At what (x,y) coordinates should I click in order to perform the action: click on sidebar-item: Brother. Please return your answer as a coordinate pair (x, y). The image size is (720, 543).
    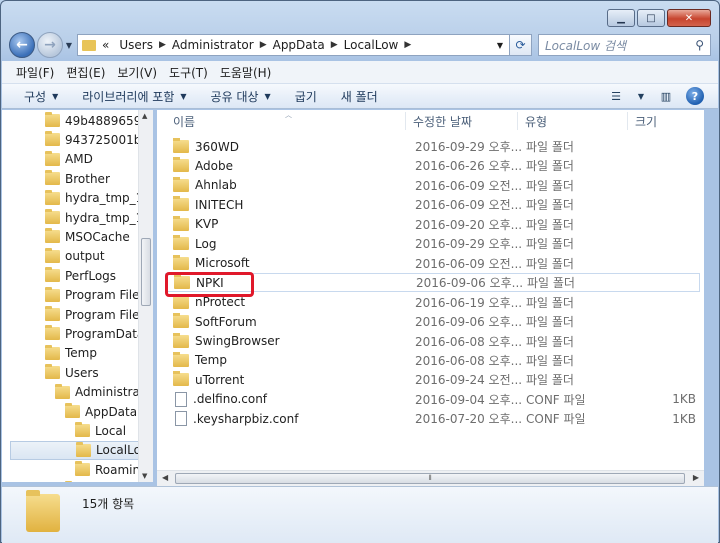
    Looking at the image, I should click on (77, 178).